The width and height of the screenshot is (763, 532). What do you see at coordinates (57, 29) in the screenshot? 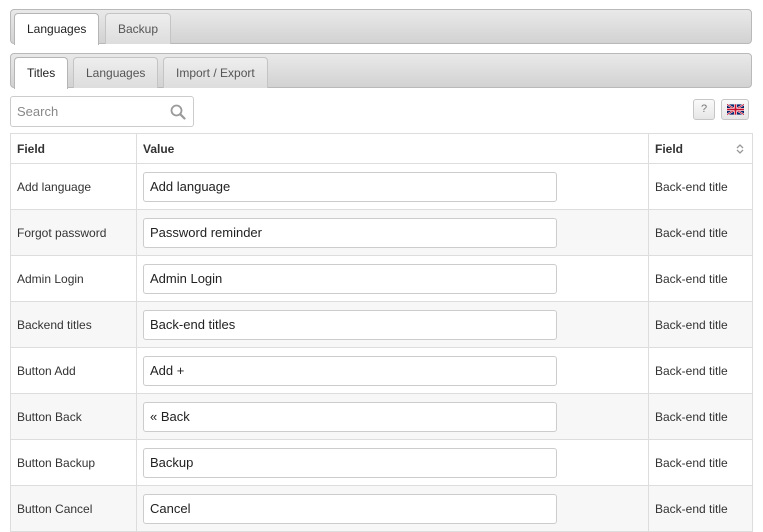
I see `tab-languages: Languages` at bounding box center [57, 29].